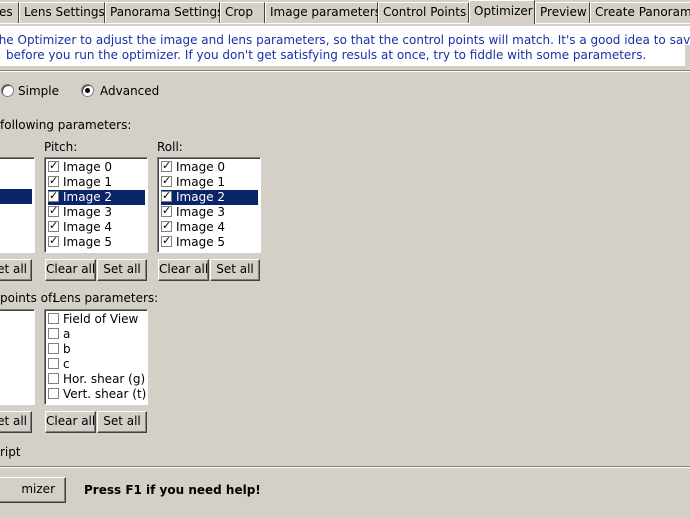 The image size is (690, 518). I want to click on list-item: b, so click(96, 349).